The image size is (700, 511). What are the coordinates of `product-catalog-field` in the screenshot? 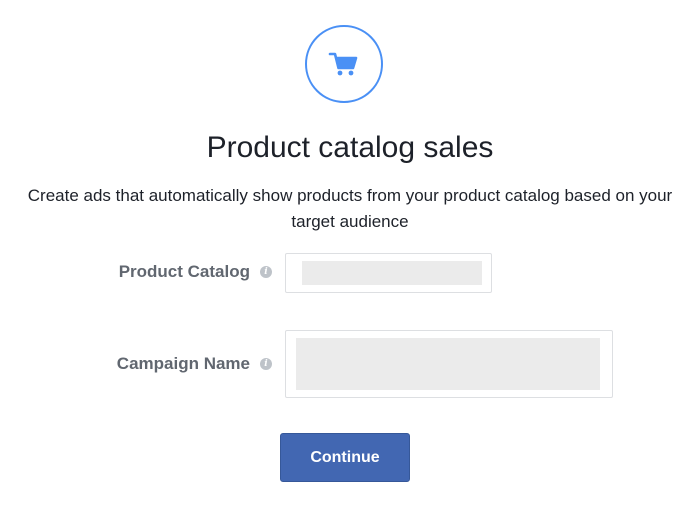 It's located at (392, 273).